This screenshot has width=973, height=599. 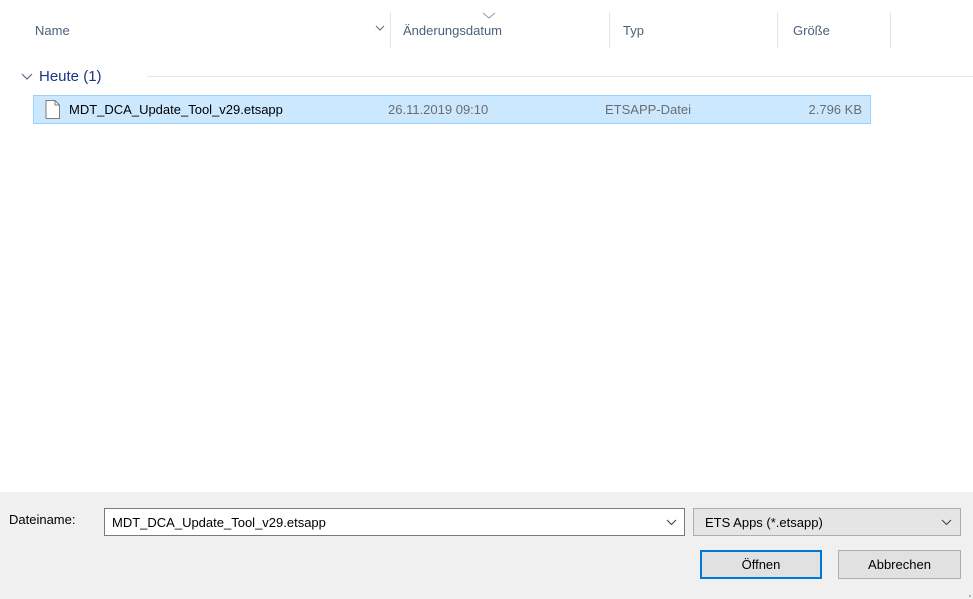 I want to click on file-type-filter-select: ETS Apps (*.etsapp), so click(x=827, y=522).